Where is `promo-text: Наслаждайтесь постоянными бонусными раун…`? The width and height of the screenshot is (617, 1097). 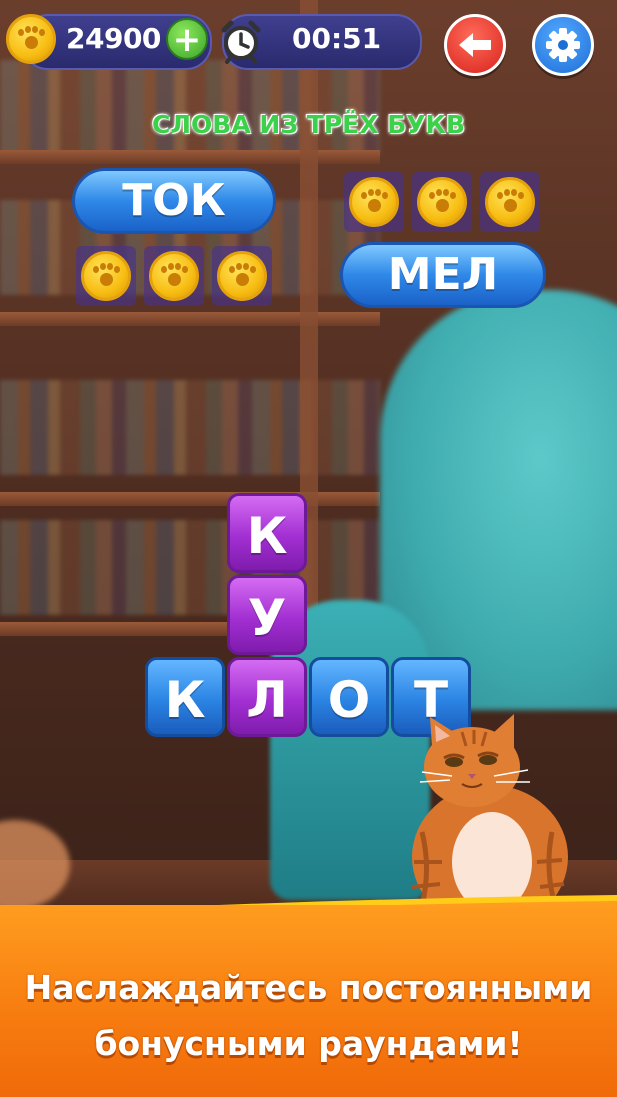
promo-text: Наслаждайтесь постоянными бонусными раун… is located at coordinates (308, 1016).